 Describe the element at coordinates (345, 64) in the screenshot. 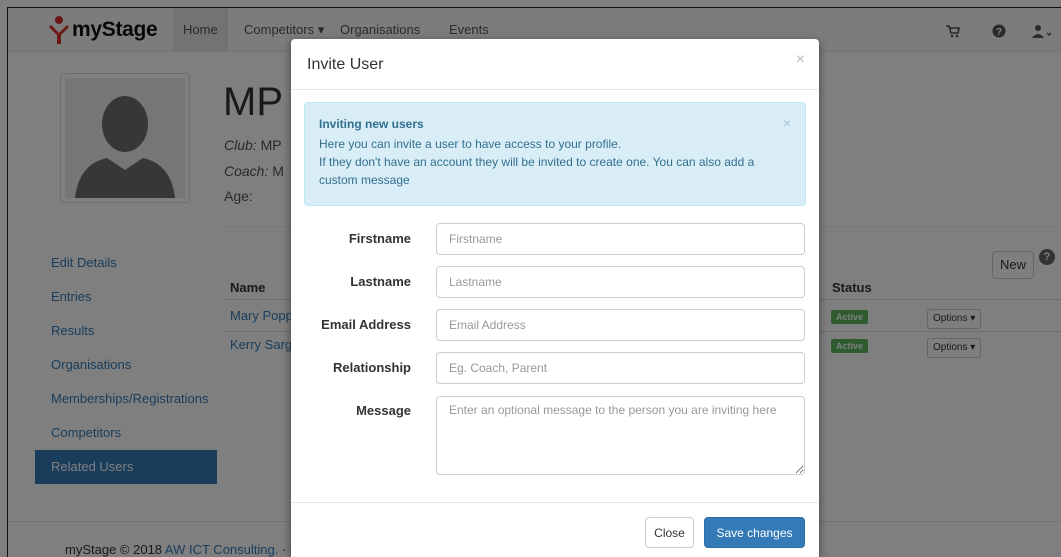

I see `modal-title: Invite User` at that location.